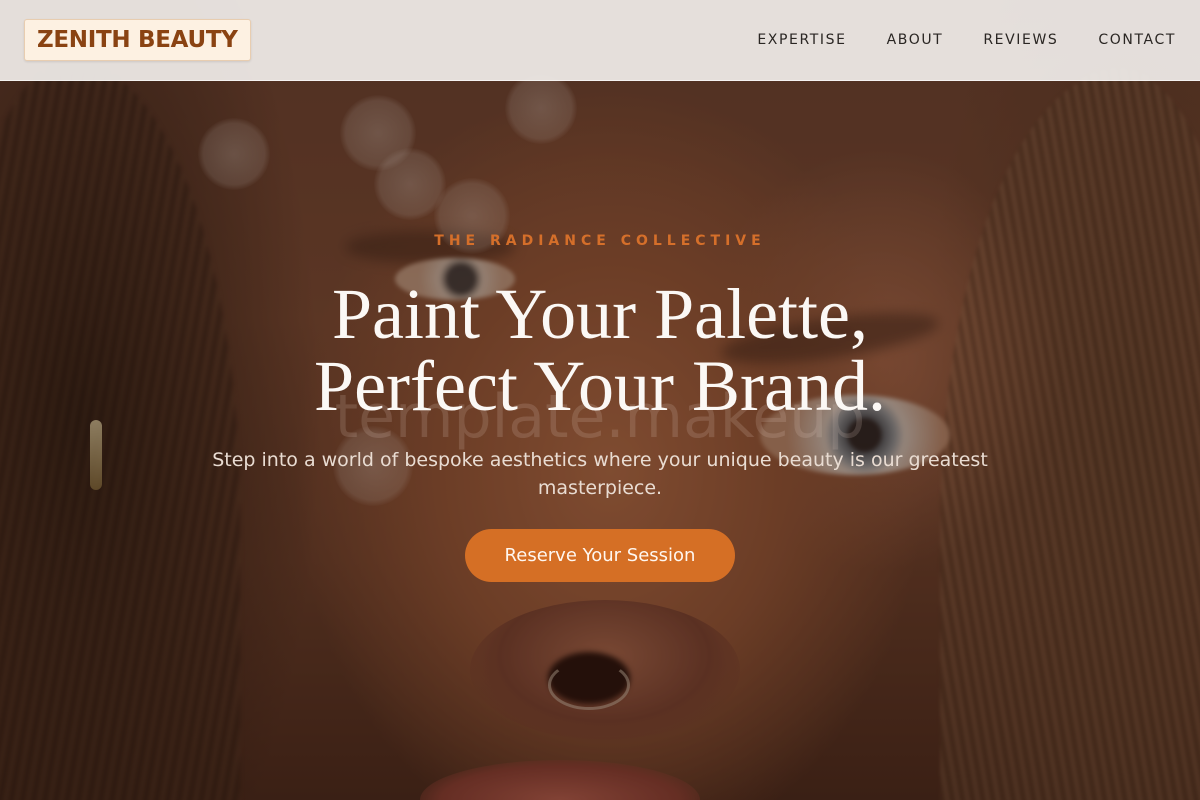 The height and width of the screenshot is (800, 1200). Describe the element at coordinates (600, 314) in the screenshot. I see `hero-headline-line-1: Paint Your Palette,` at that location.